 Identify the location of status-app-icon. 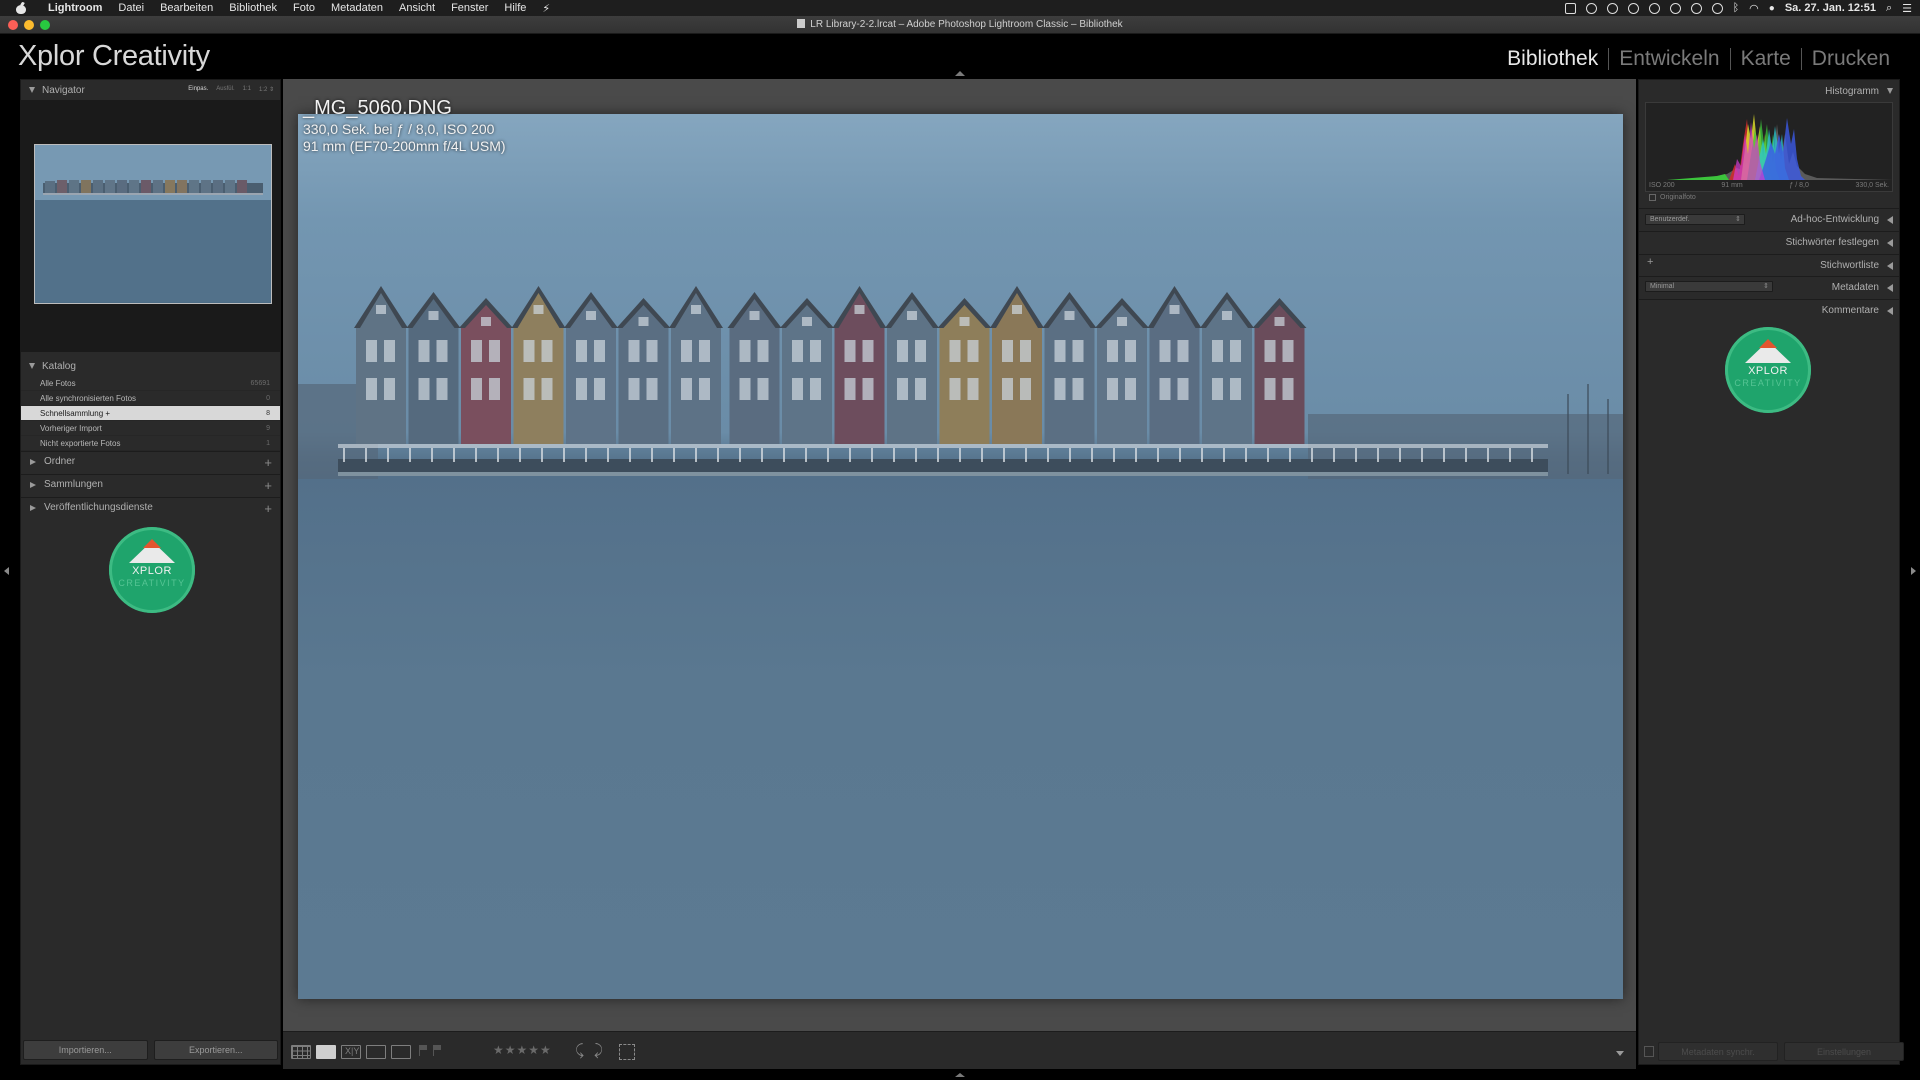
(1570, 8).